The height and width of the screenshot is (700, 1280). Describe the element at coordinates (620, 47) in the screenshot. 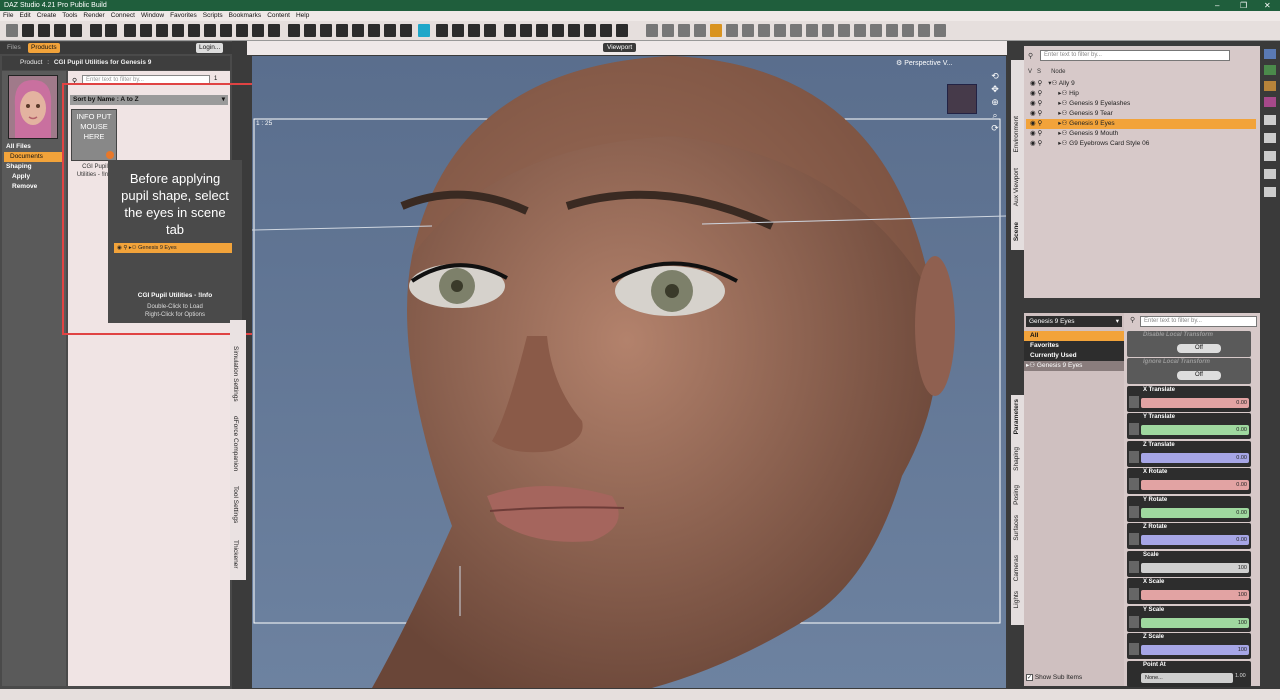

I see `viewport-tab: Viewport` at that location.